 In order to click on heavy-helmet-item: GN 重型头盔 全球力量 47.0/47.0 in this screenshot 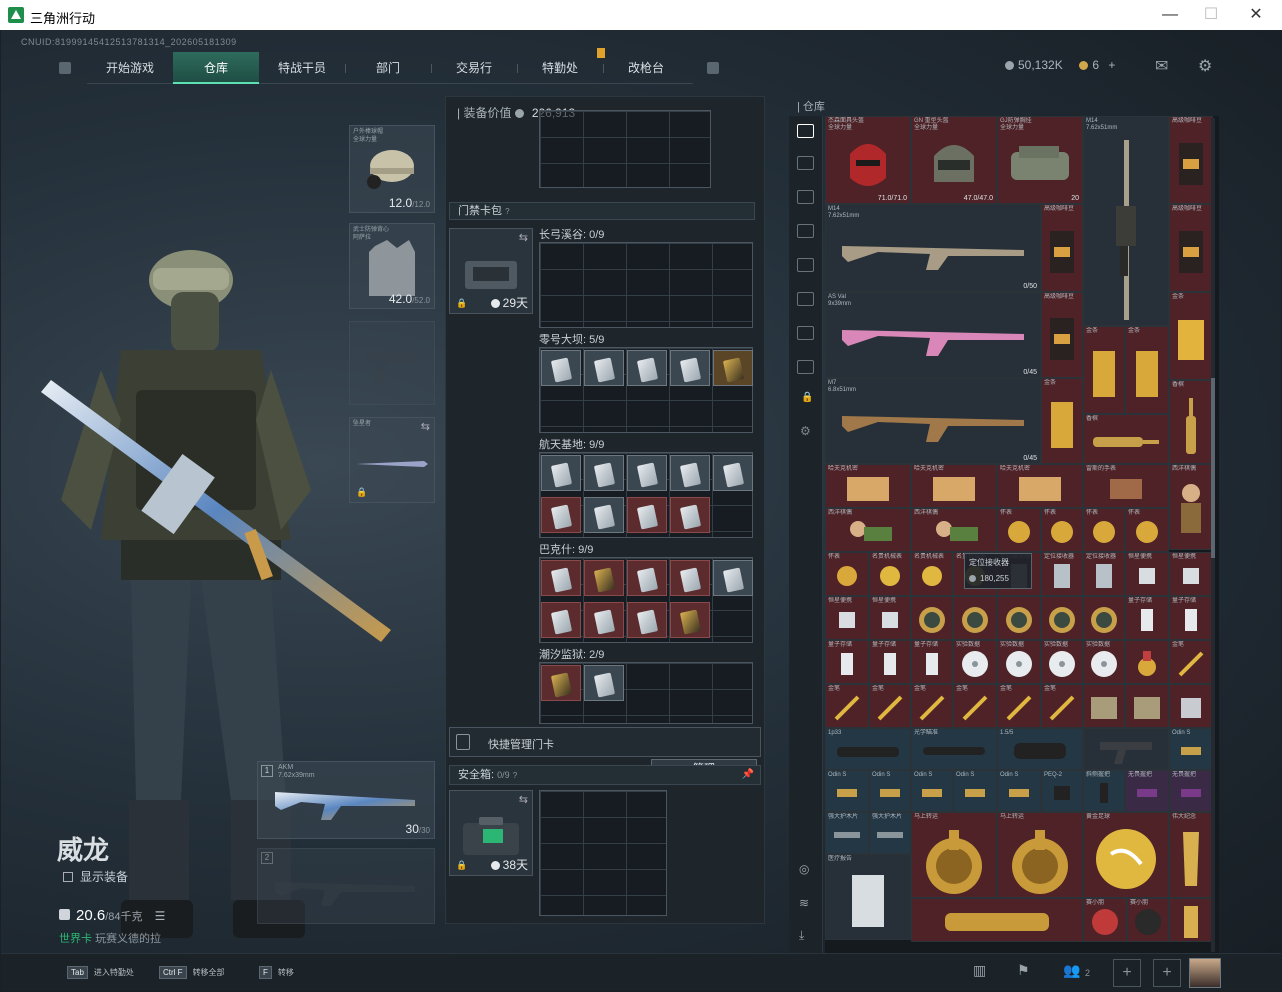, I will do `click(954, 160)`.